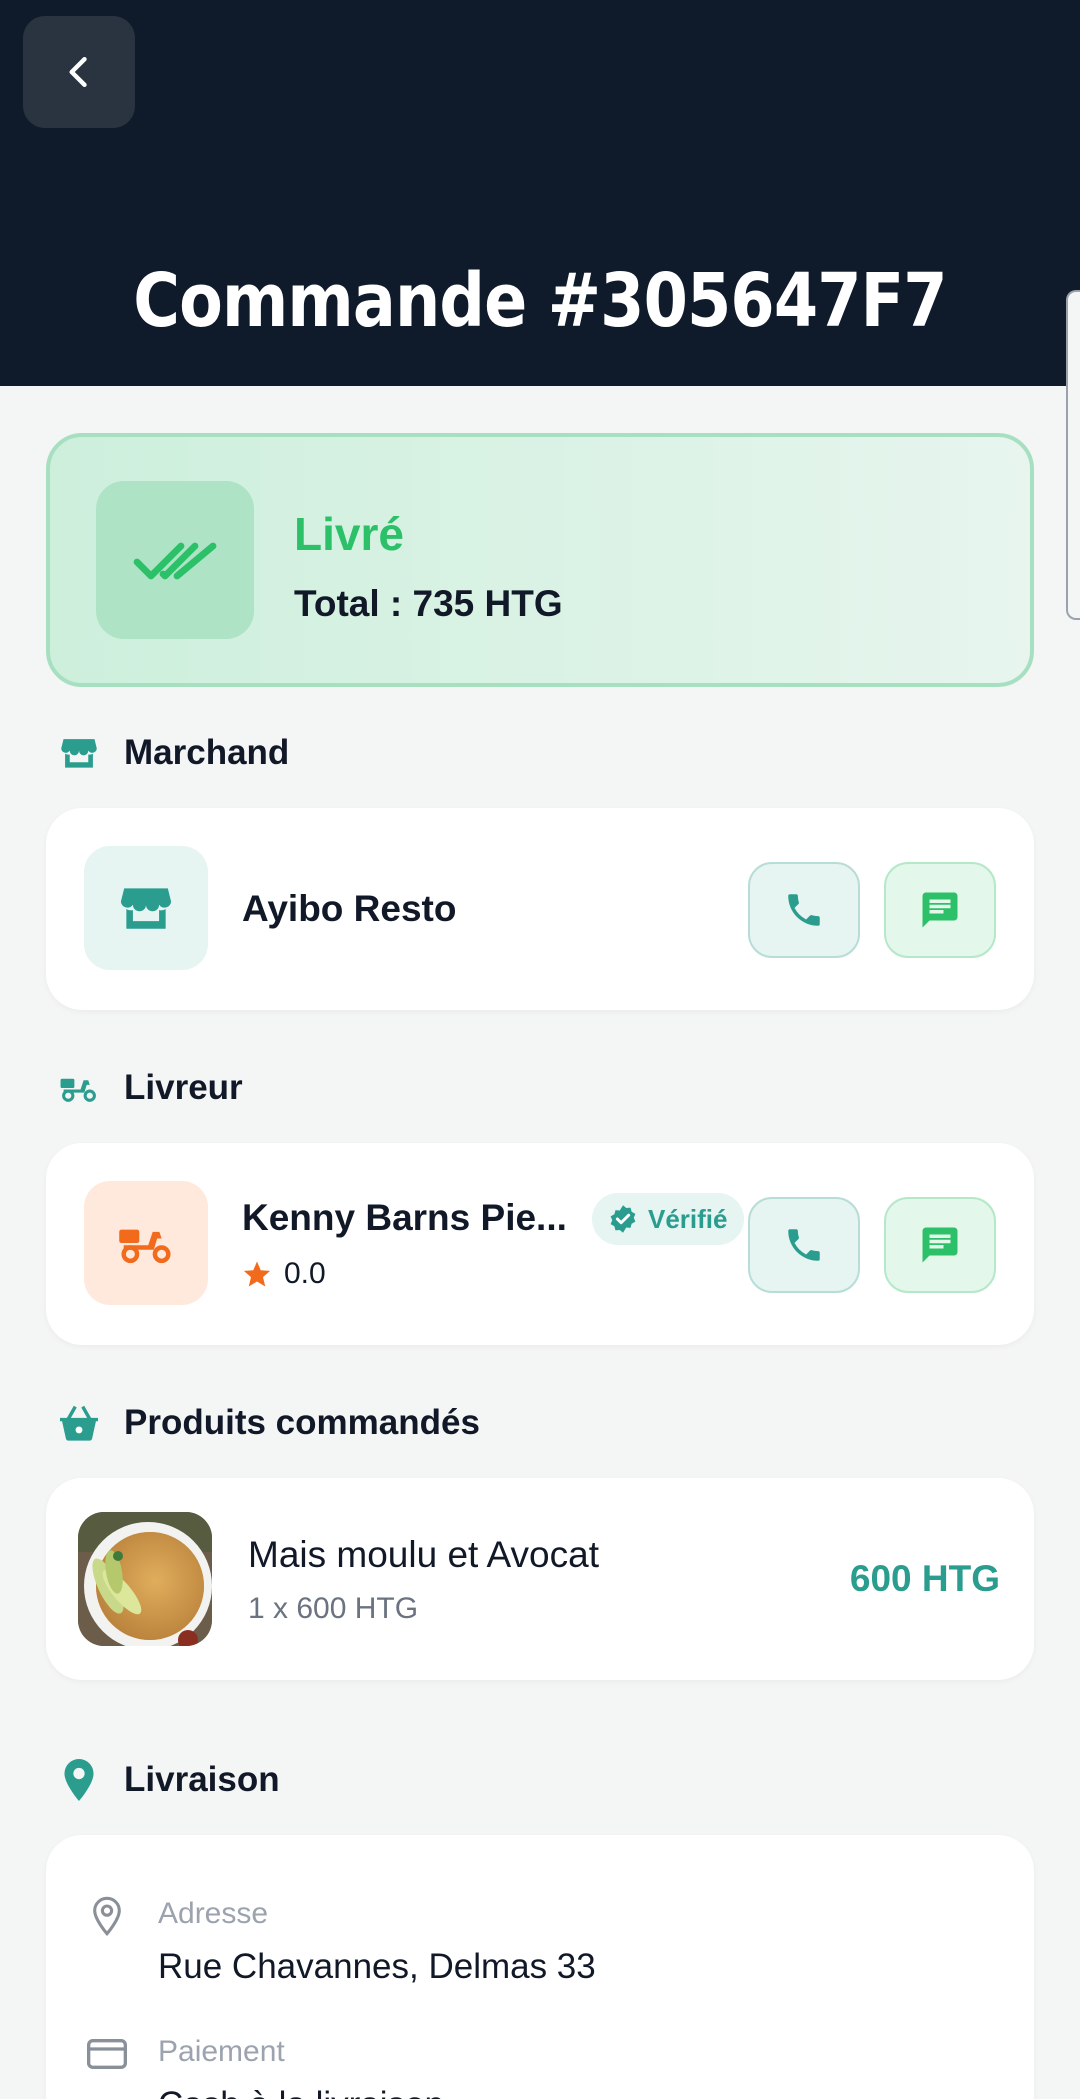 The width and height of the screenshot is (1080, 2099). I want to click on message-driver-button, so click(940, 1245).